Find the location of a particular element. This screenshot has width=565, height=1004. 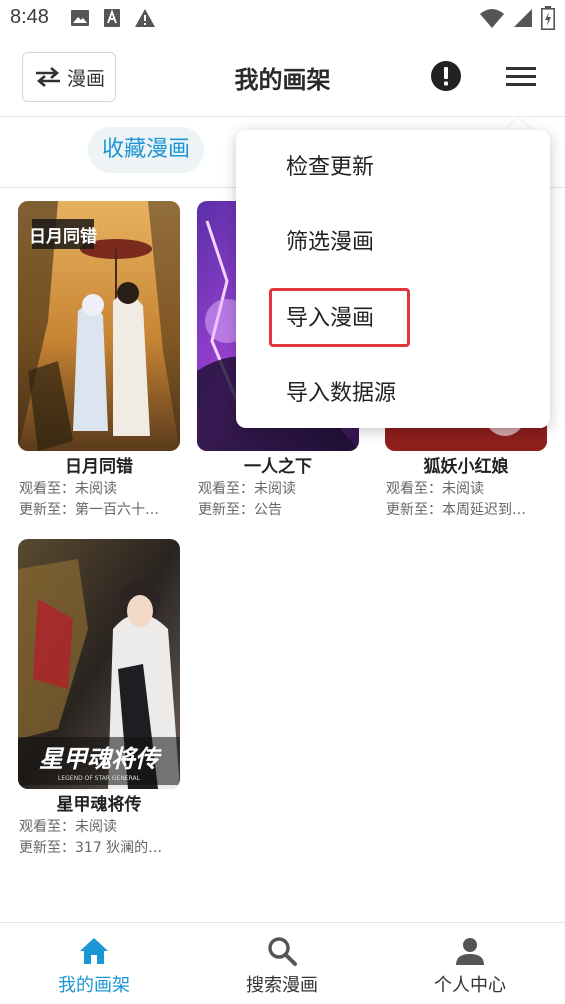

home-icon is located at coordinates (94, 951).